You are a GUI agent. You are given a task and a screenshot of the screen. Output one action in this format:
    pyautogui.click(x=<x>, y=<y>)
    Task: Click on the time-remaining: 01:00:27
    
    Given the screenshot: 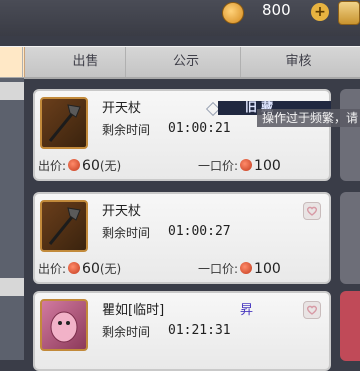 What is the action you would take?
    pyautogui.click(x=199, y=231)
    